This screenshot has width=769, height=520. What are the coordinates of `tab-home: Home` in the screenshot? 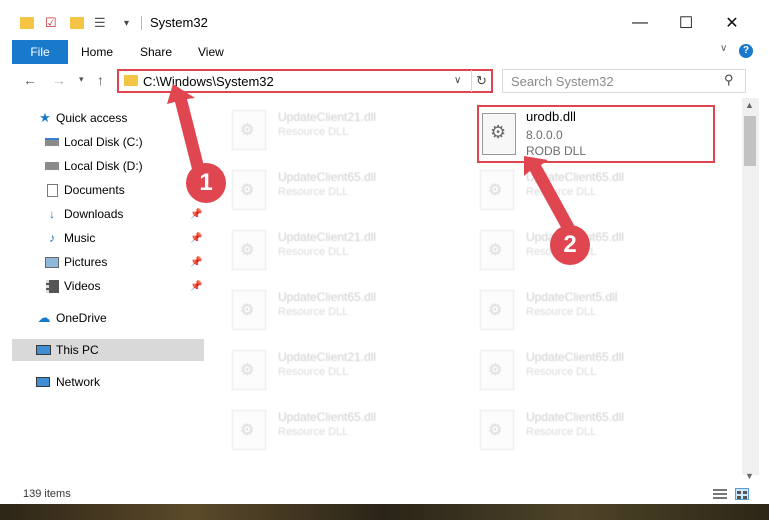 It's located at (97, 52).